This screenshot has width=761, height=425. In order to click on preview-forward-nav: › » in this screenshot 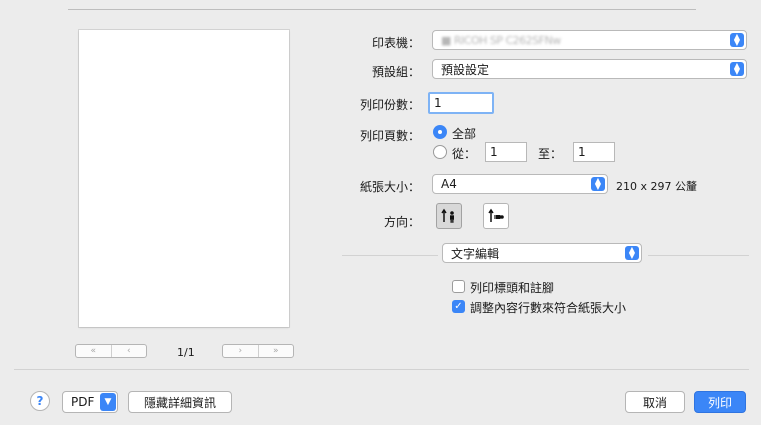, I will do `click(258, 351)`.